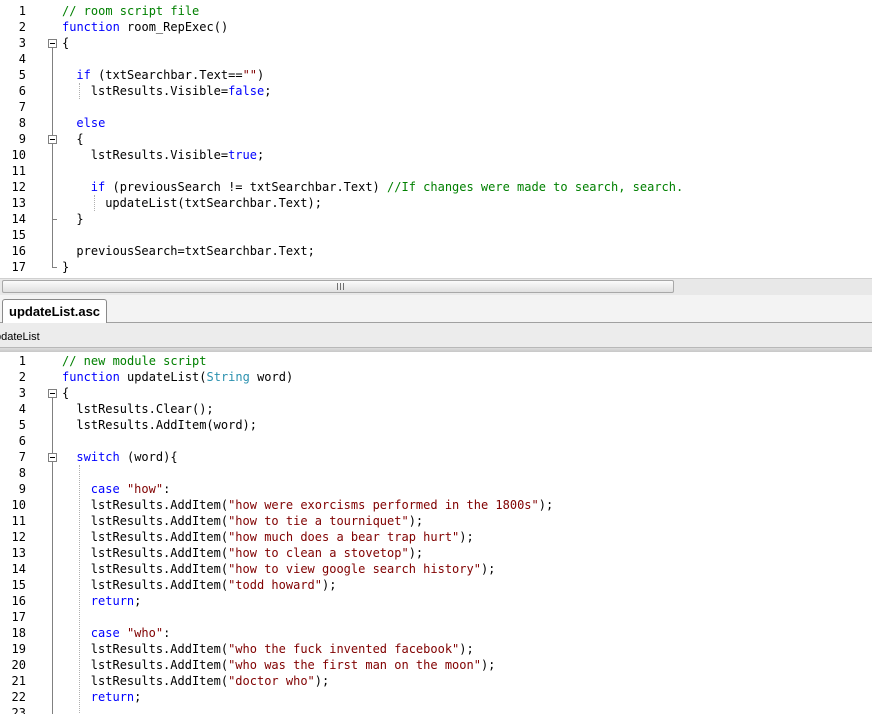 This screenshot has height=714, width=872. I want to click on line-number: 7, so click(22, 457).